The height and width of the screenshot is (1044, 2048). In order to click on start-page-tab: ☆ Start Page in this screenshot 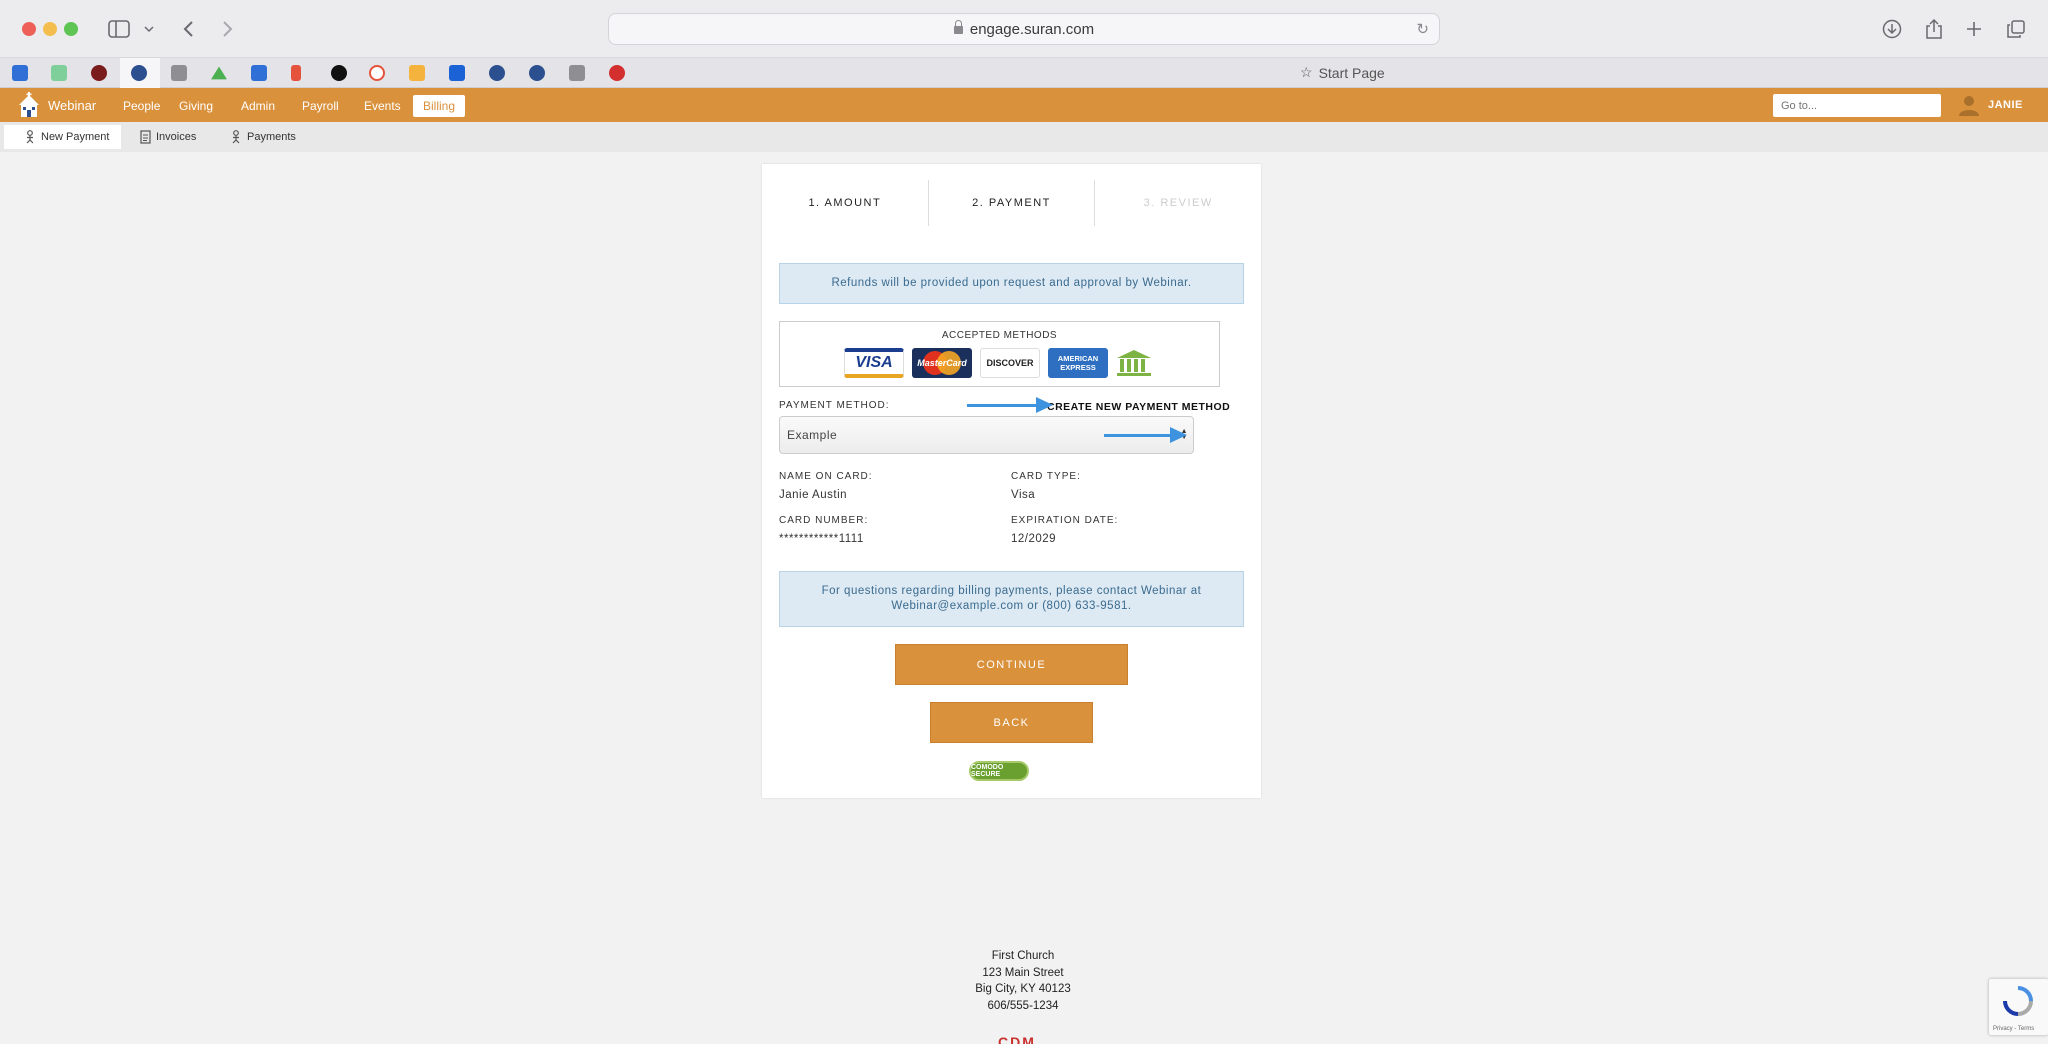, I will do `click(1342, 72)`.